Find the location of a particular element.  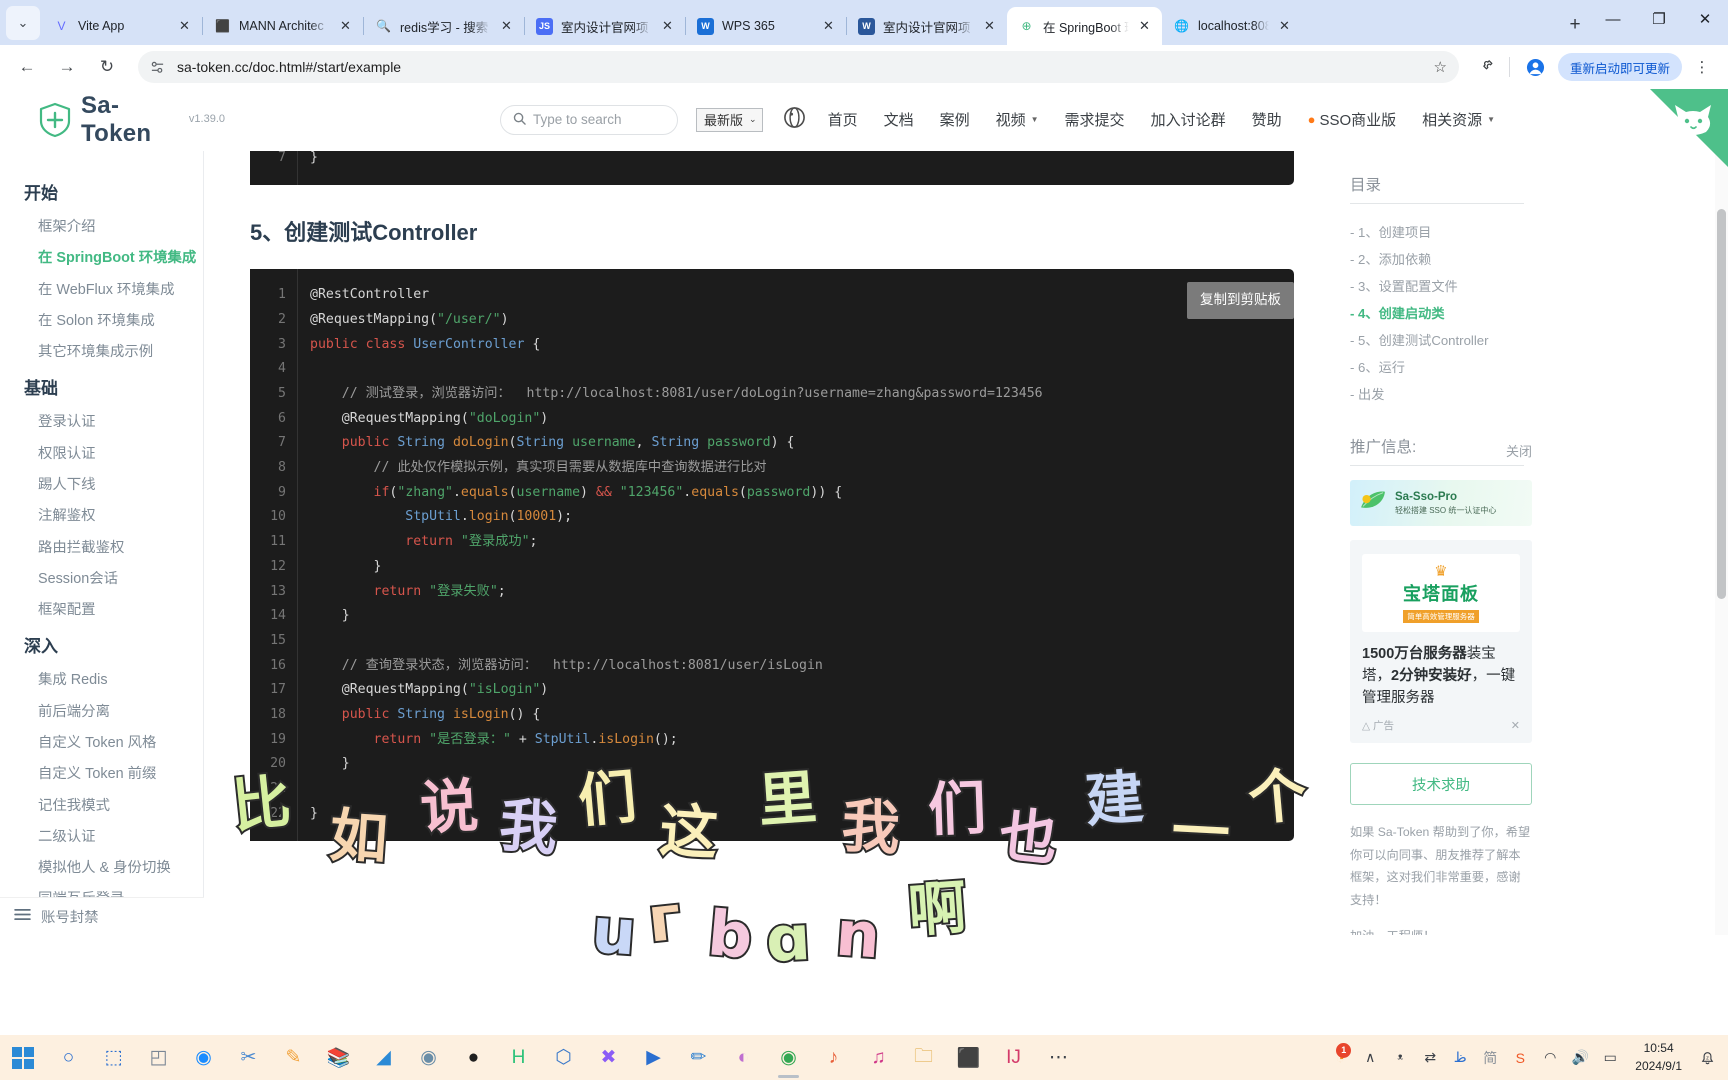

signal-bars-icon: ᵜ is located at coordinates (1400, 1058).